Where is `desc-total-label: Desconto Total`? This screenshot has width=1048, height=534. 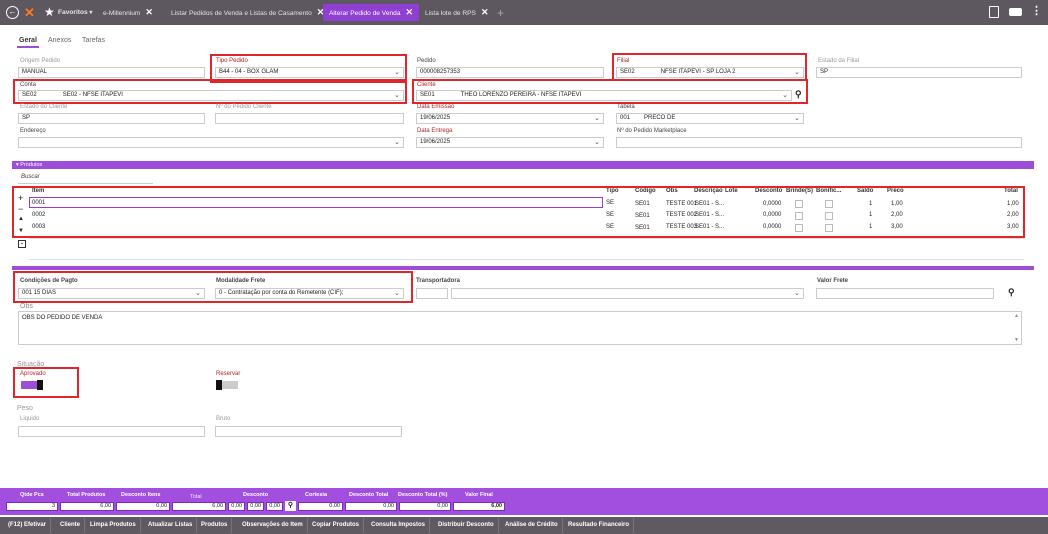 desc-total-label: Desconto Total is located at coordinates (369, 495).